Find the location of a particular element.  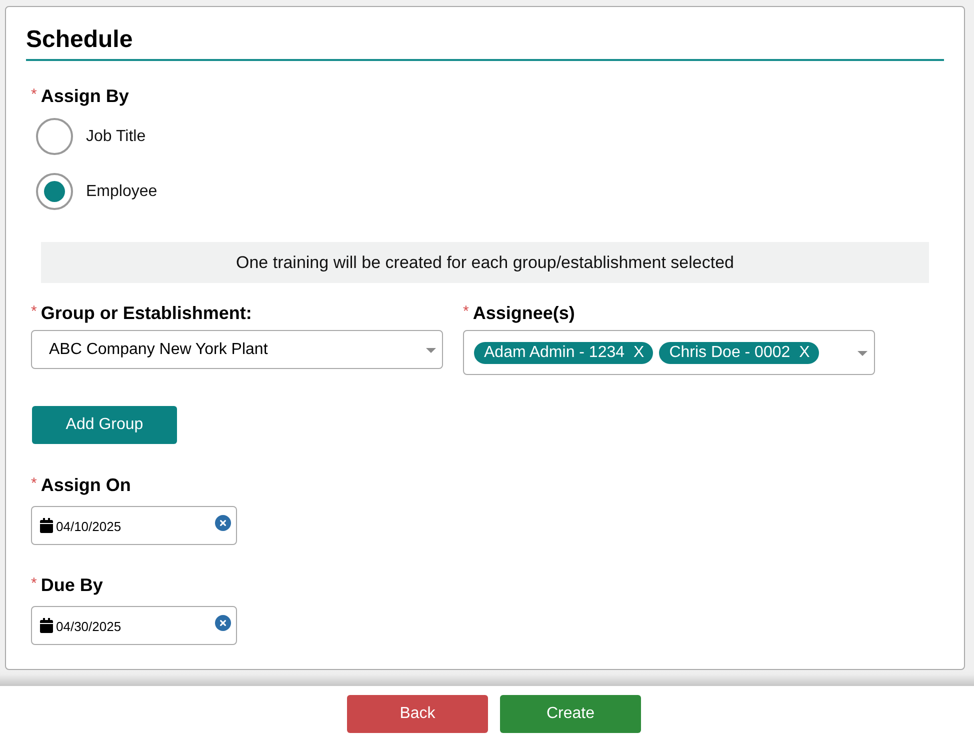

field-label: Assignee(s) is located at coordinates (523, 313).